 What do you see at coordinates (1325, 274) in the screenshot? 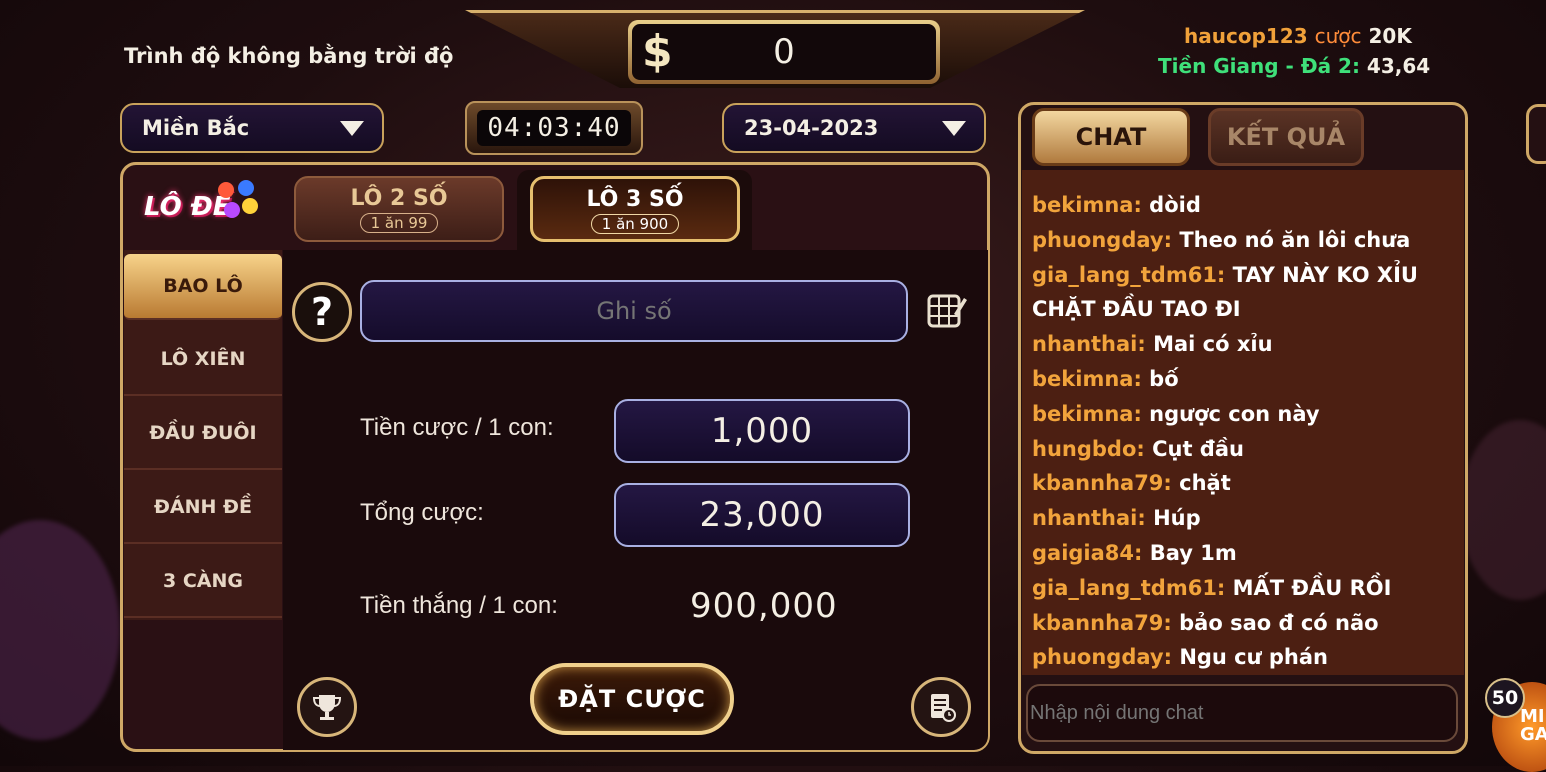
I see `chat-text: TAY NÀY KO XỈU` at bounding box center [1325, 274].